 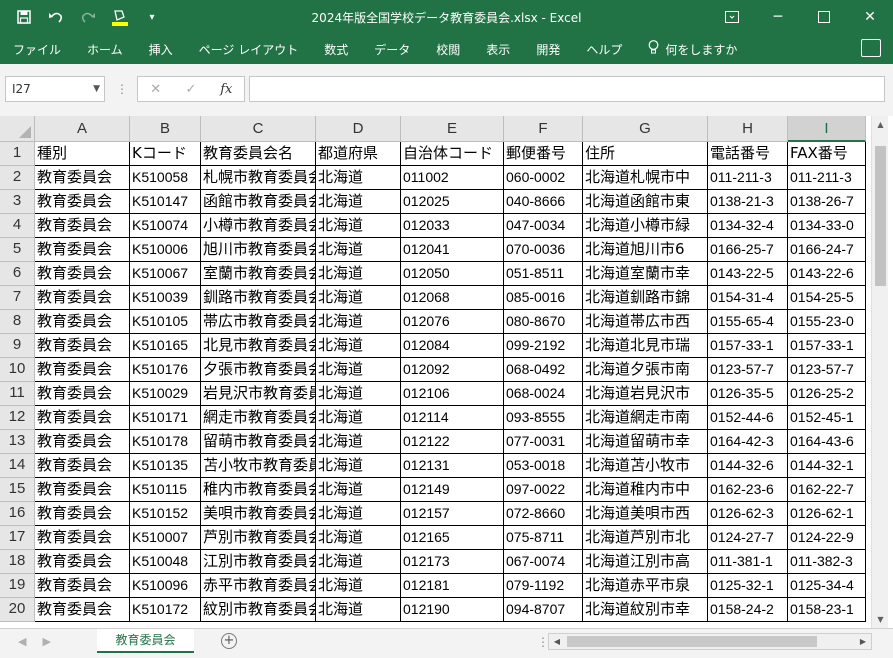 I want to click on header-cell: 自治体コード, so click(x=452, y=154).